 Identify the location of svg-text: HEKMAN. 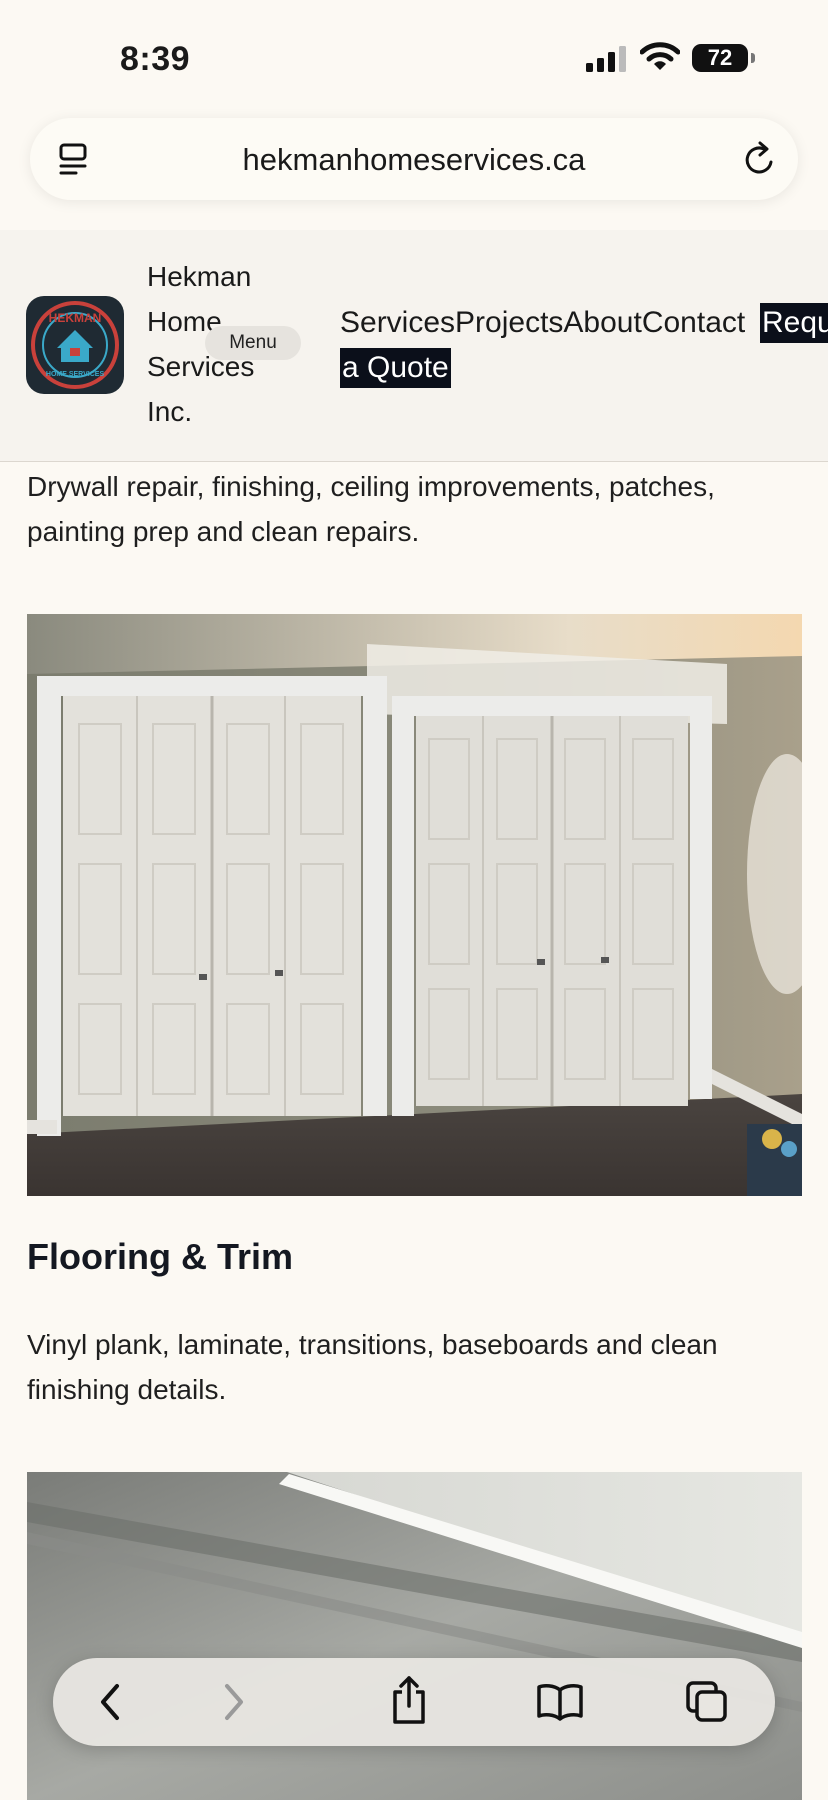
(75, 318).